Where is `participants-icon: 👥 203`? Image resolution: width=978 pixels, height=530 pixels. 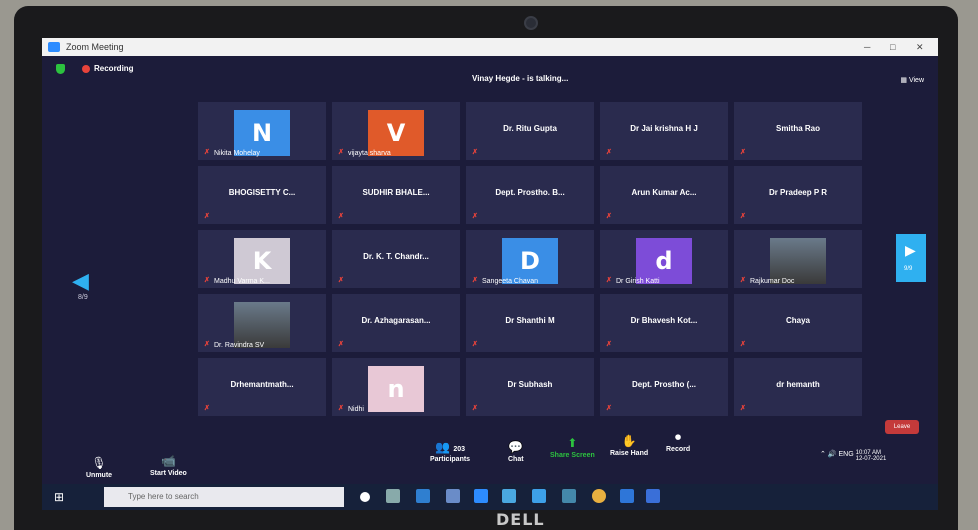
participants-icon: 👥 203 is located at coordinates (450, 447).